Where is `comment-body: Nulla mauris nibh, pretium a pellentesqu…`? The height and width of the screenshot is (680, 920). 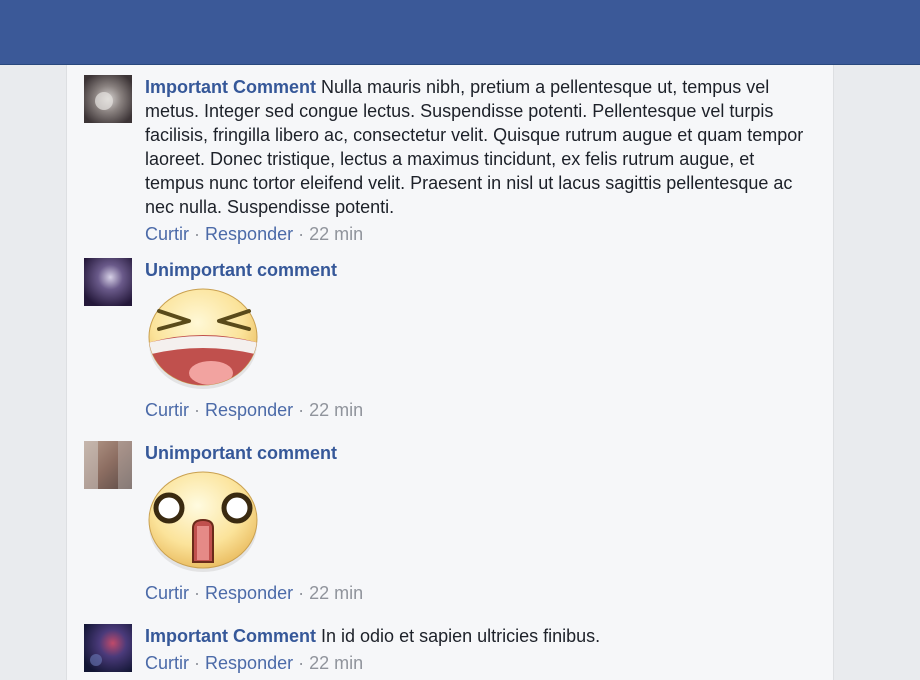
comment-body: Nulla mauris nibh, pretium a pellentesqu… is located at coordinates (474, 147).